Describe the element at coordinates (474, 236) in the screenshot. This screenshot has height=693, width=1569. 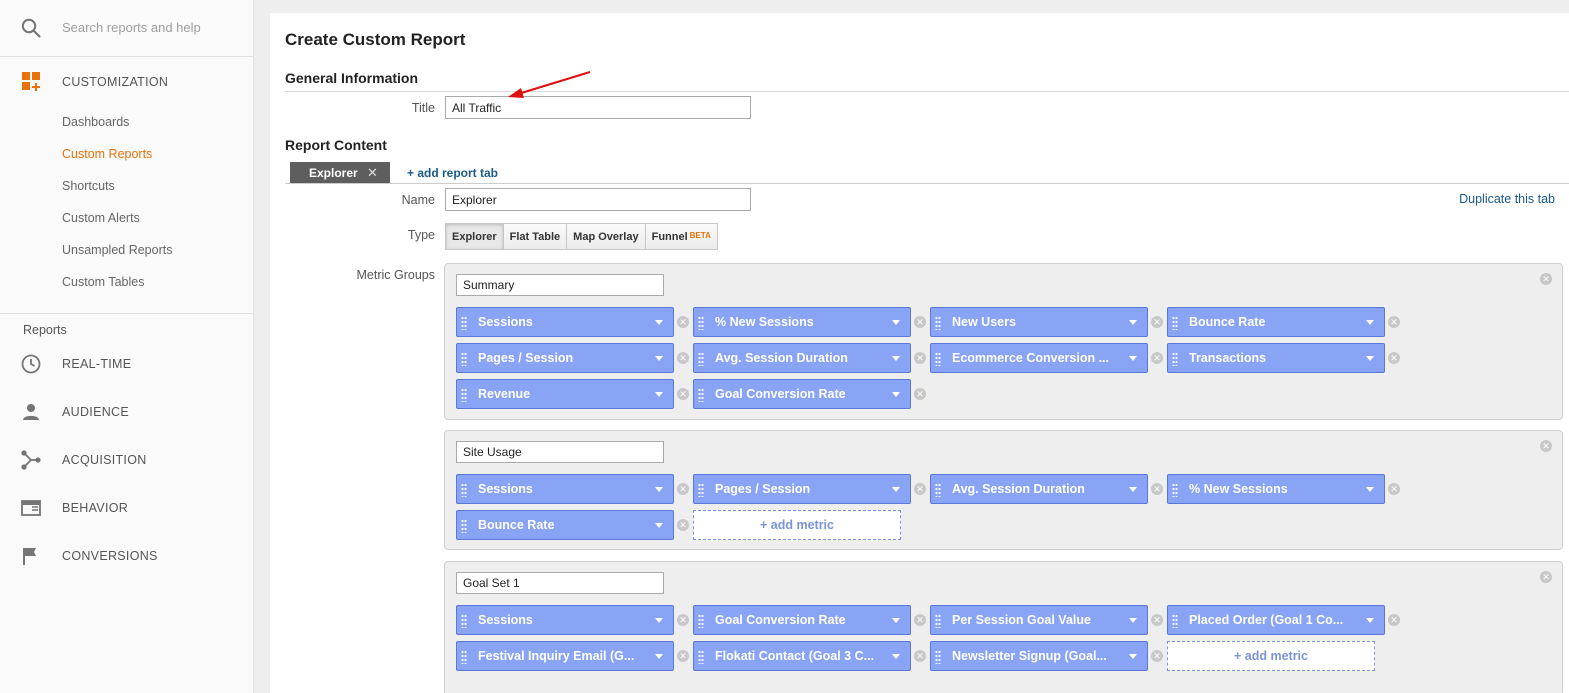
I see `type-explorer-button: Explorer` at that location.